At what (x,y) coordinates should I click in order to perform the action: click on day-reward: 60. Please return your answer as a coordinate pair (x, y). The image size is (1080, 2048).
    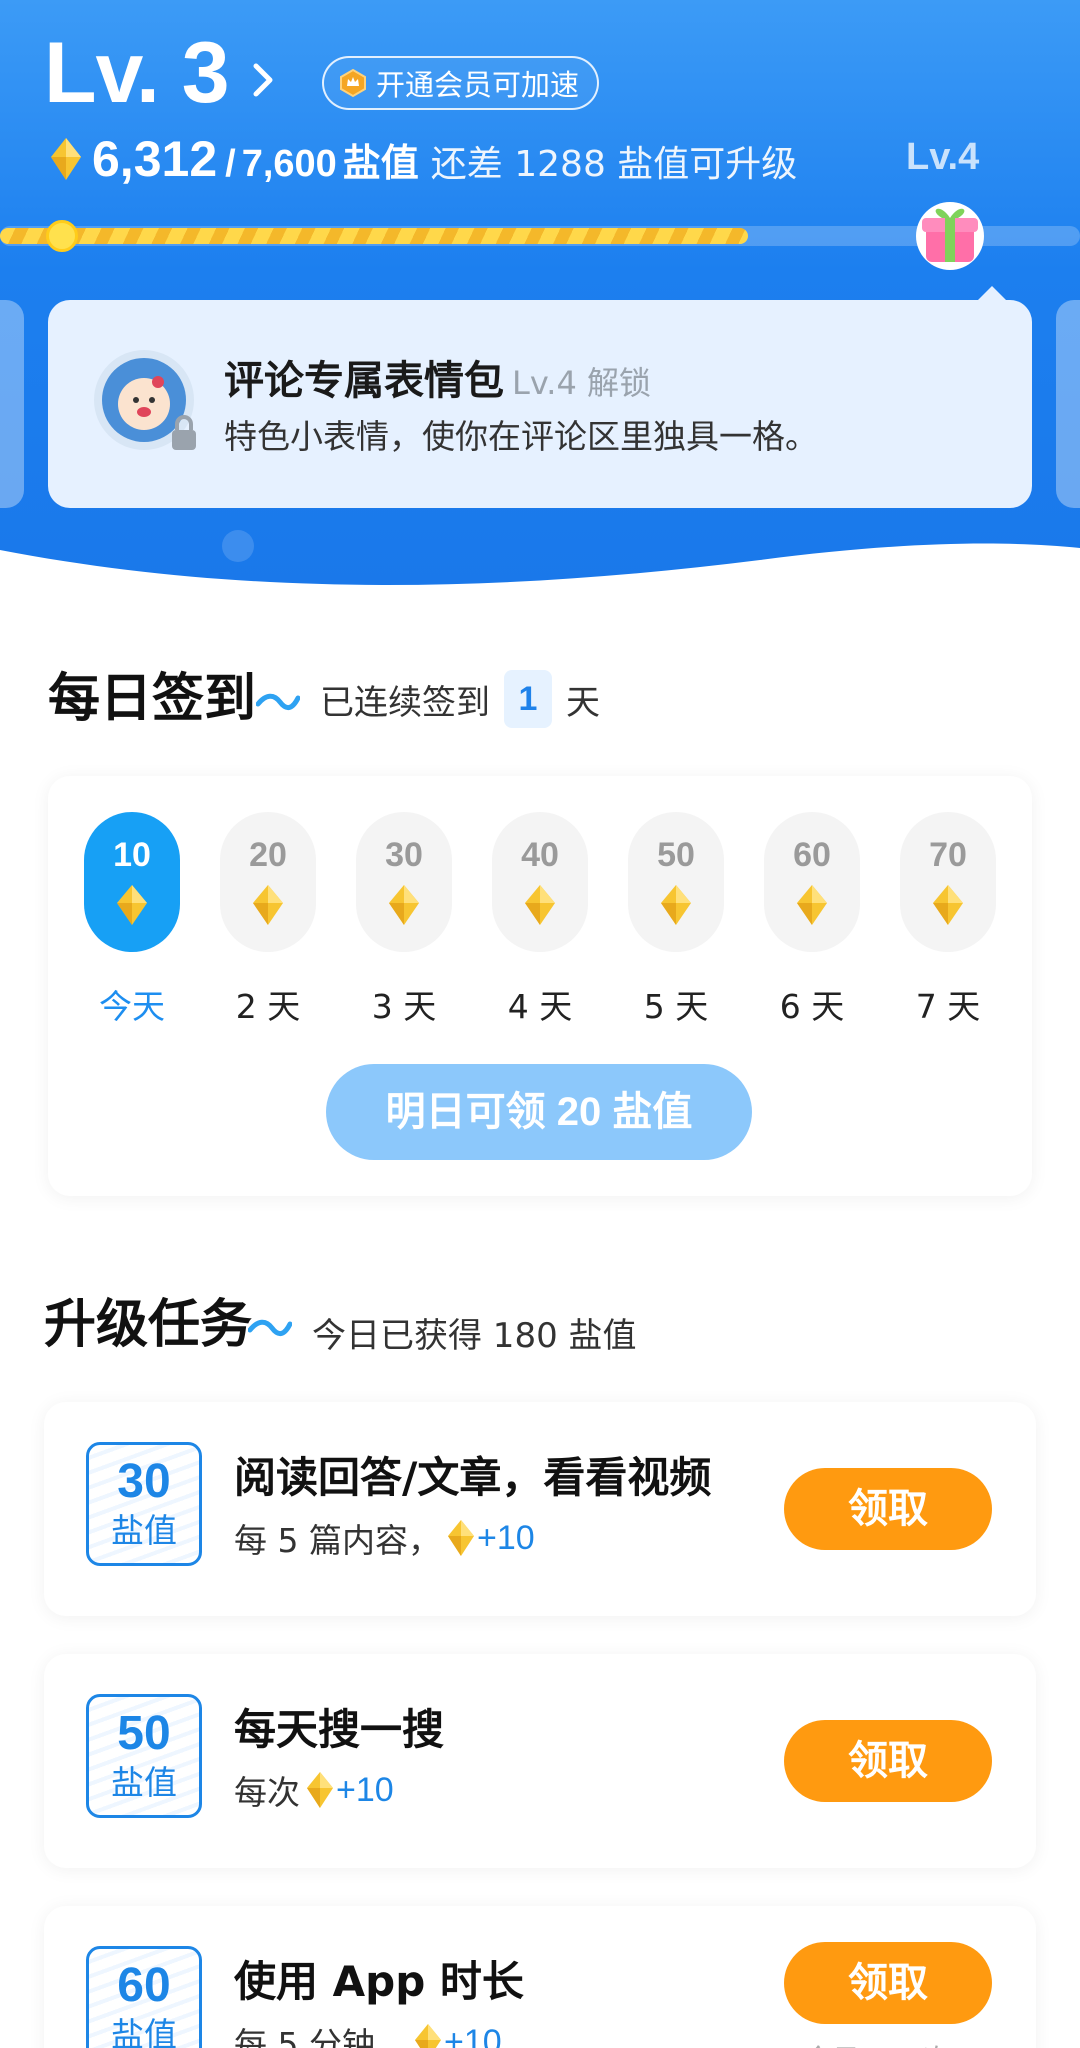
    Looking at the image, I should click on (812, 855).